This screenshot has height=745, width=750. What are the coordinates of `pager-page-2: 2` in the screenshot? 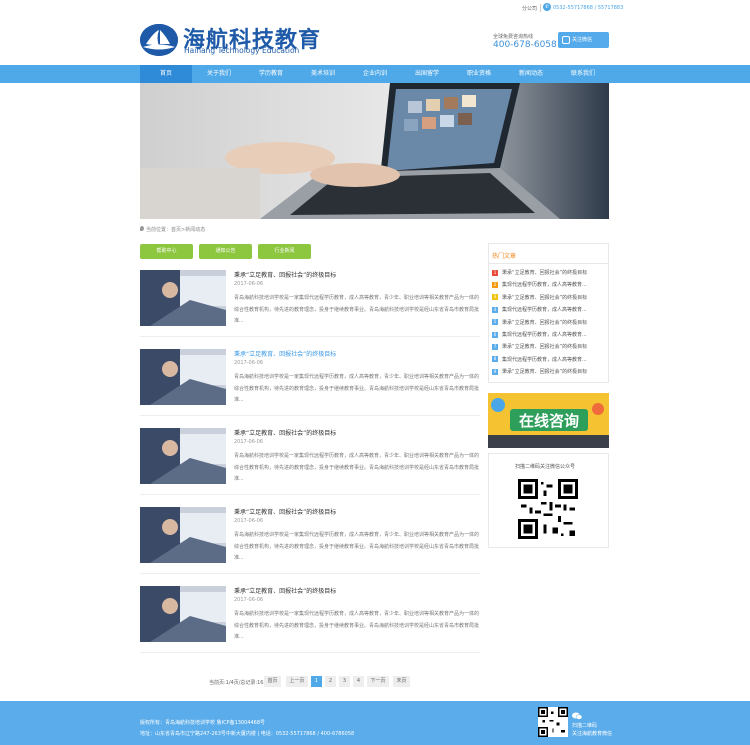 It's located at (330, 681).